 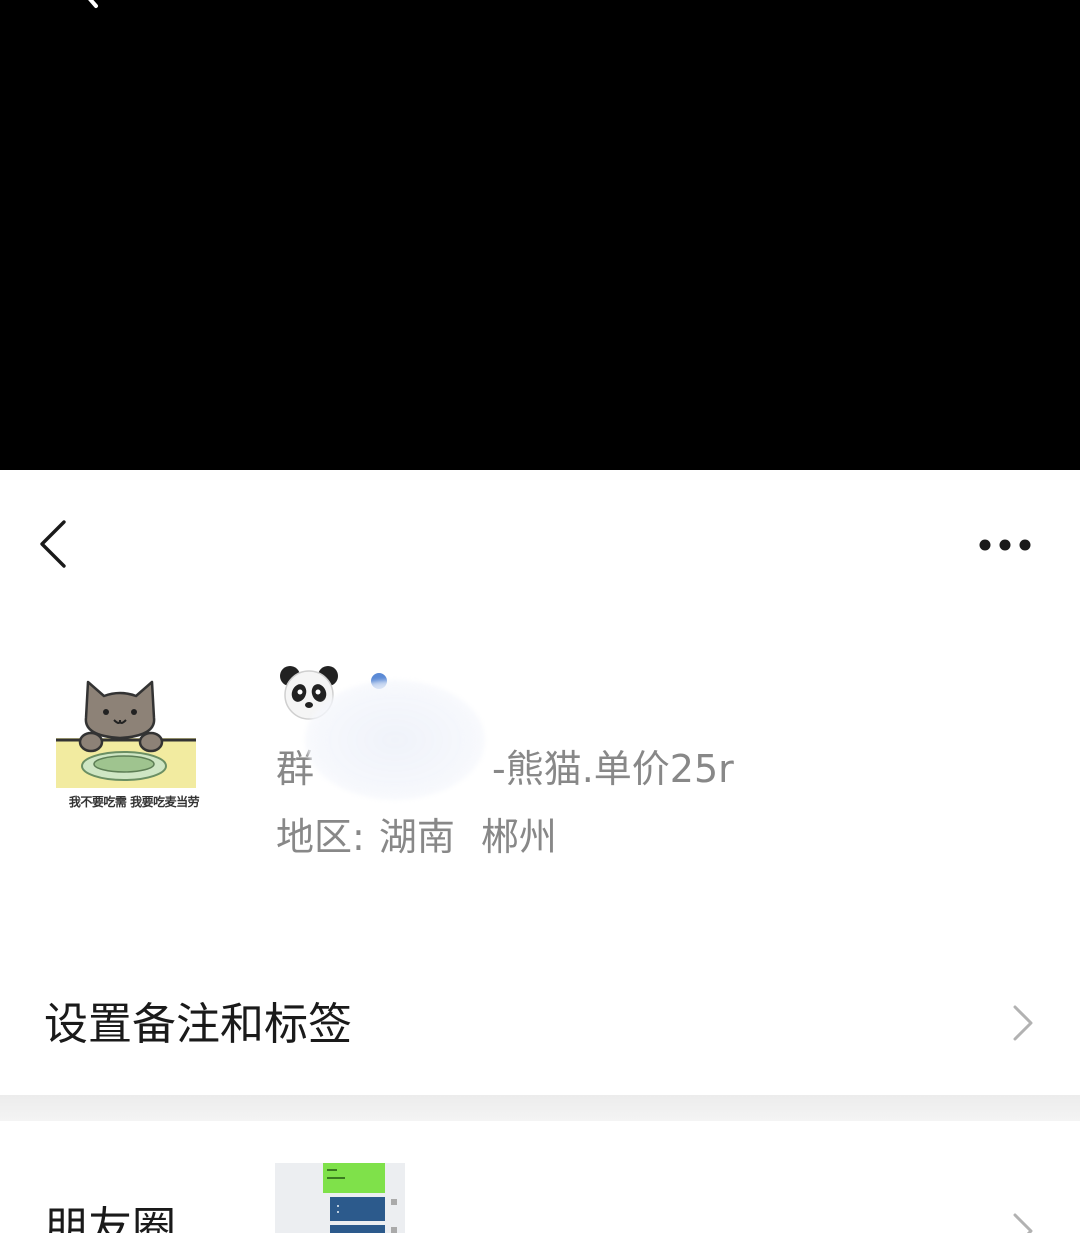 What do you see at coordinates (613, 769) in the screenshot?
I see `remark-suffix: -熊猫.单价25r` at bounding box center [613, 769].